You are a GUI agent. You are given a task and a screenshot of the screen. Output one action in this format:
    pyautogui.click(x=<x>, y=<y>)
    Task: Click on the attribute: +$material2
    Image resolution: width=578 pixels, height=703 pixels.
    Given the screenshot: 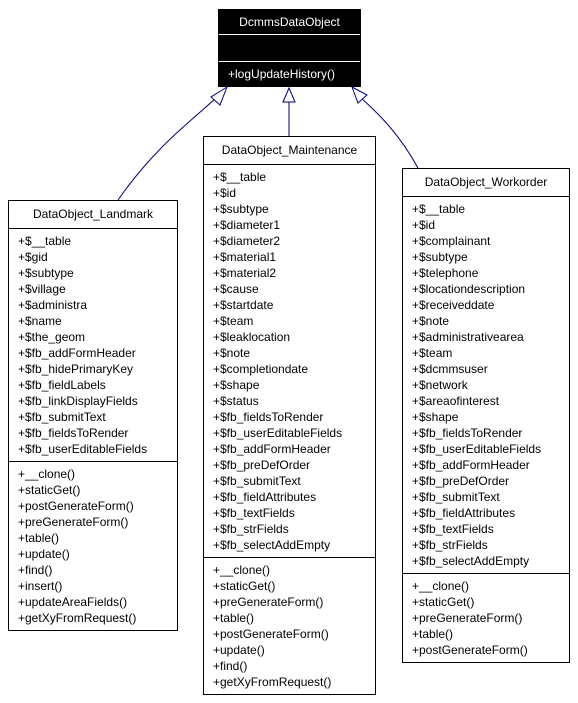 What is the action you would take?
    pyautogui.click(x=245, y=273)
    